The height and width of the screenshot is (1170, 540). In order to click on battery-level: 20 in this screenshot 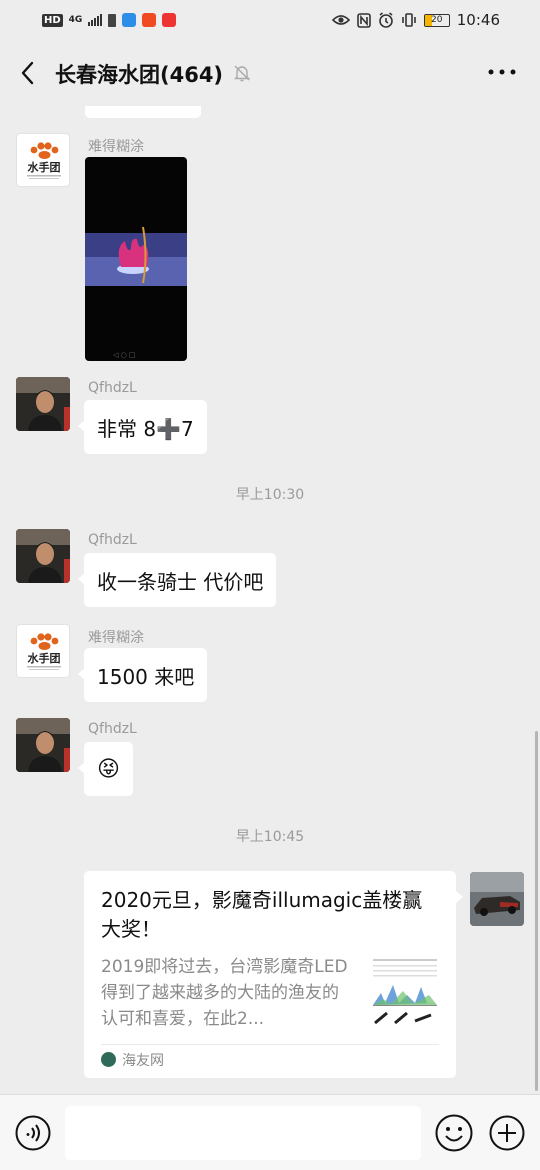, I will do `click(437, 19)`.